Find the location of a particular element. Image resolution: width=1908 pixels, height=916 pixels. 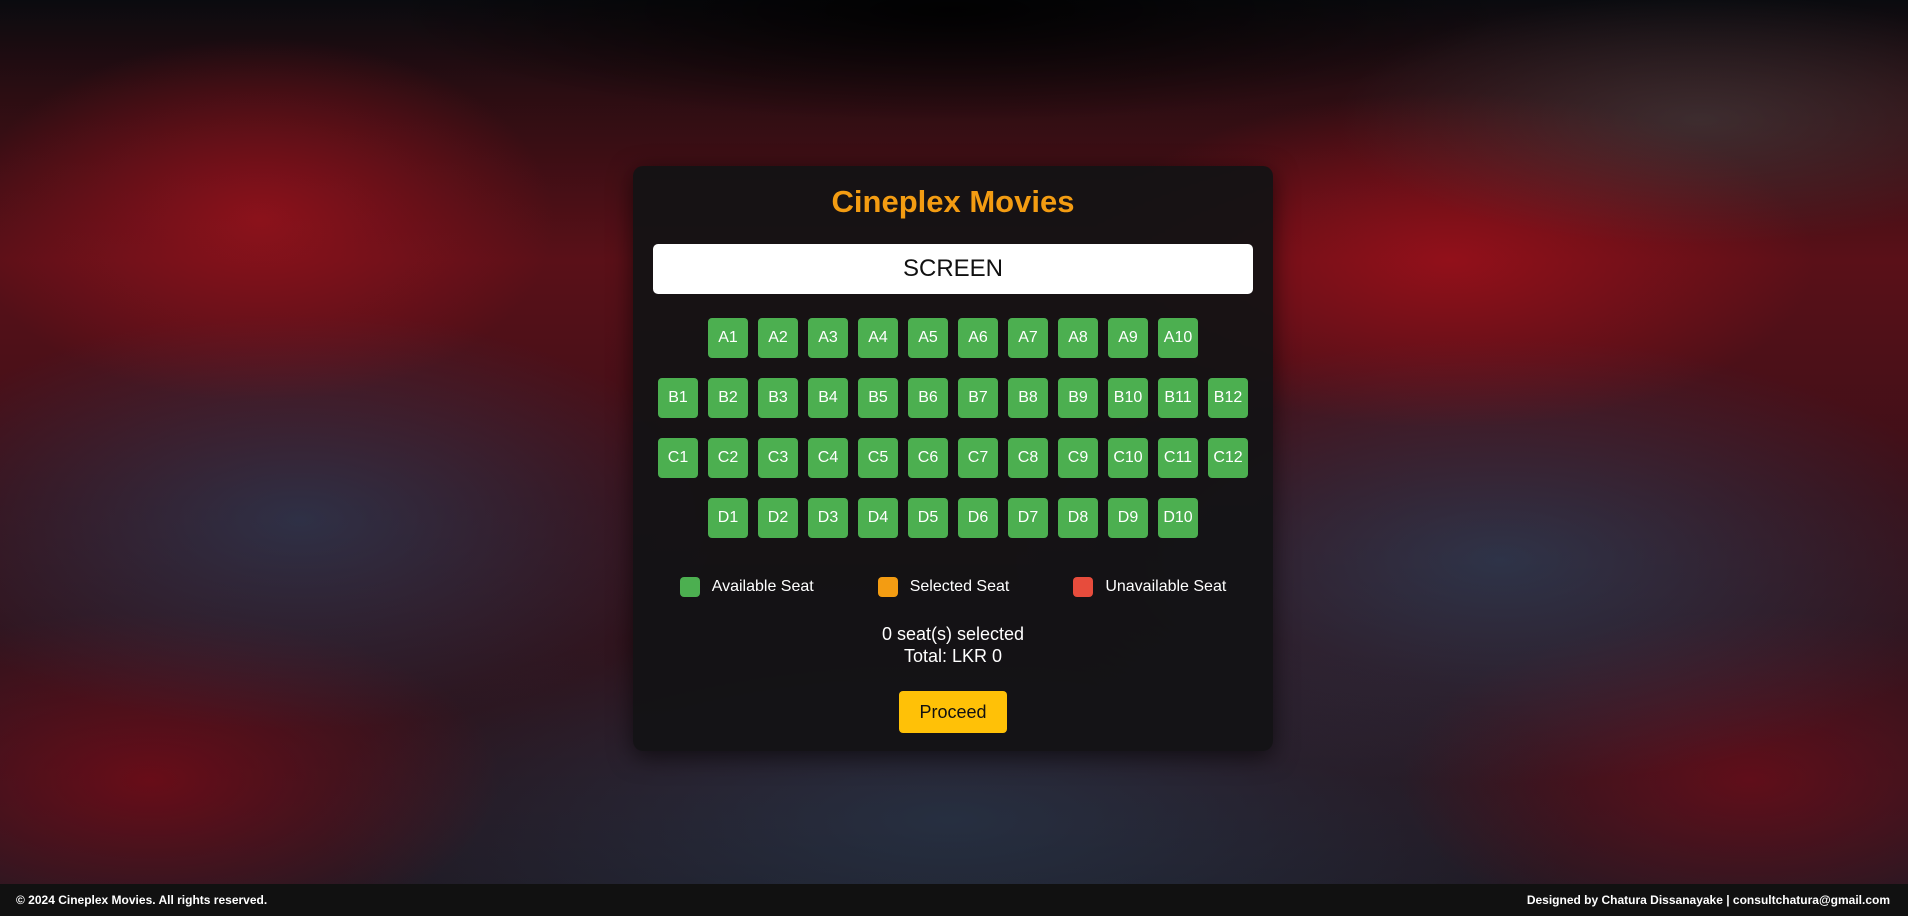

legend-item: Selected Seat is located at coordinates (943, 587).